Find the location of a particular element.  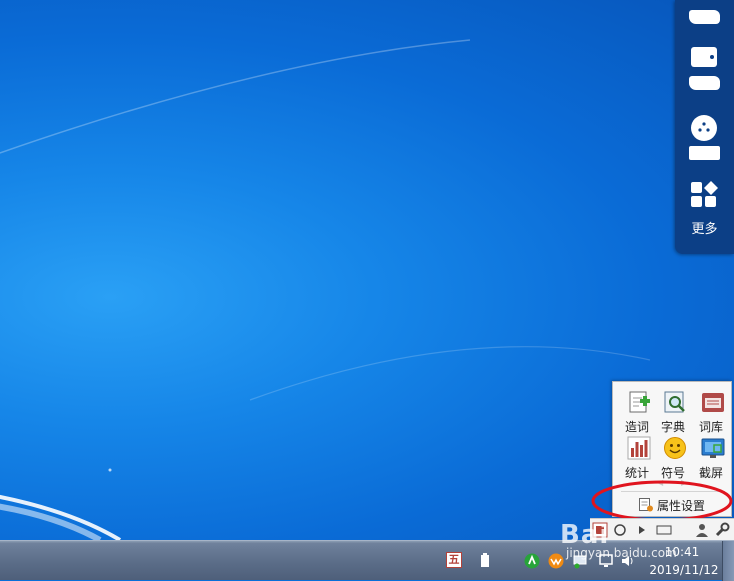

network-icon is located at coordinates (580, 561).